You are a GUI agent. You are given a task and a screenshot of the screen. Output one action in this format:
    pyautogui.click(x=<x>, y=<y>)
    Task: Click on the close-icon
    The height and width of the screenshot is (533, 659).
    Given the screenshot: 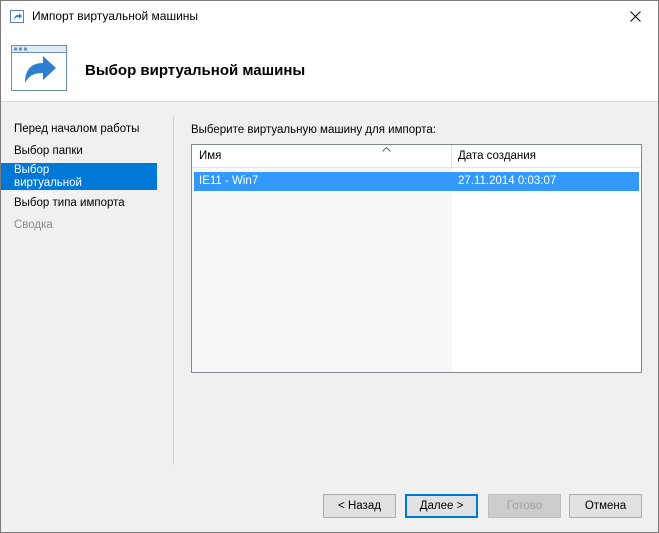 What is the action you would take?
    pyautogui.click(x=635, y=16)
    